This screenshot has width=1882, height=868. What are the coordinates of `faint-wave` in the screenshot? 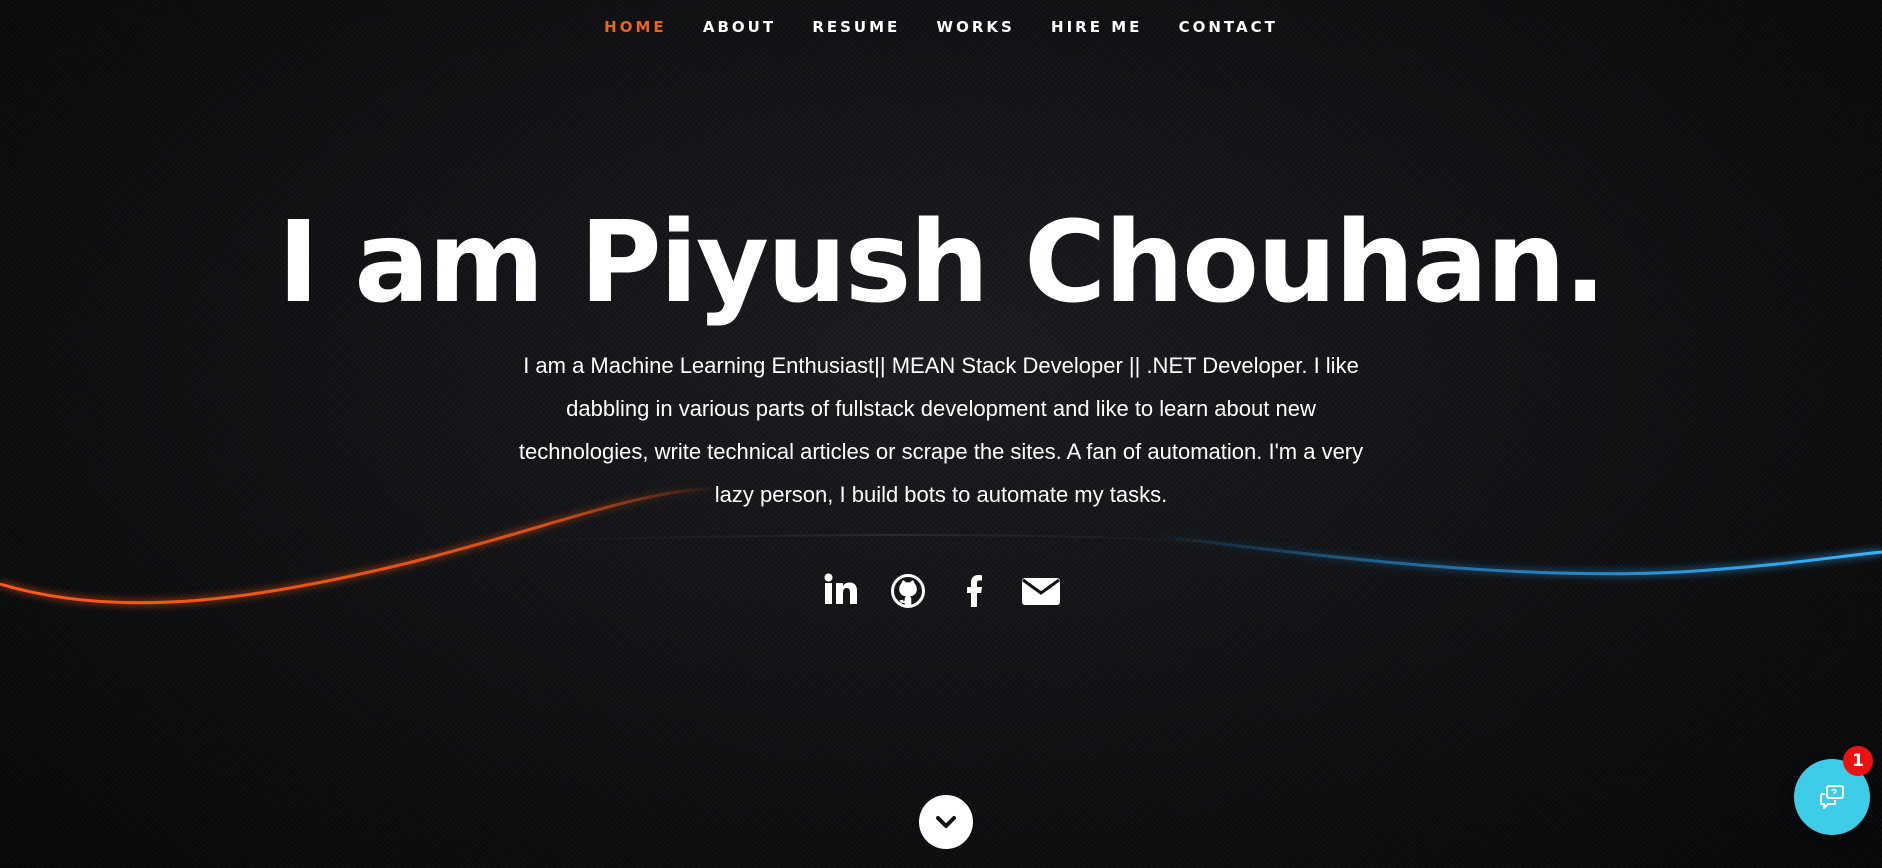 It's located at (885, 540).